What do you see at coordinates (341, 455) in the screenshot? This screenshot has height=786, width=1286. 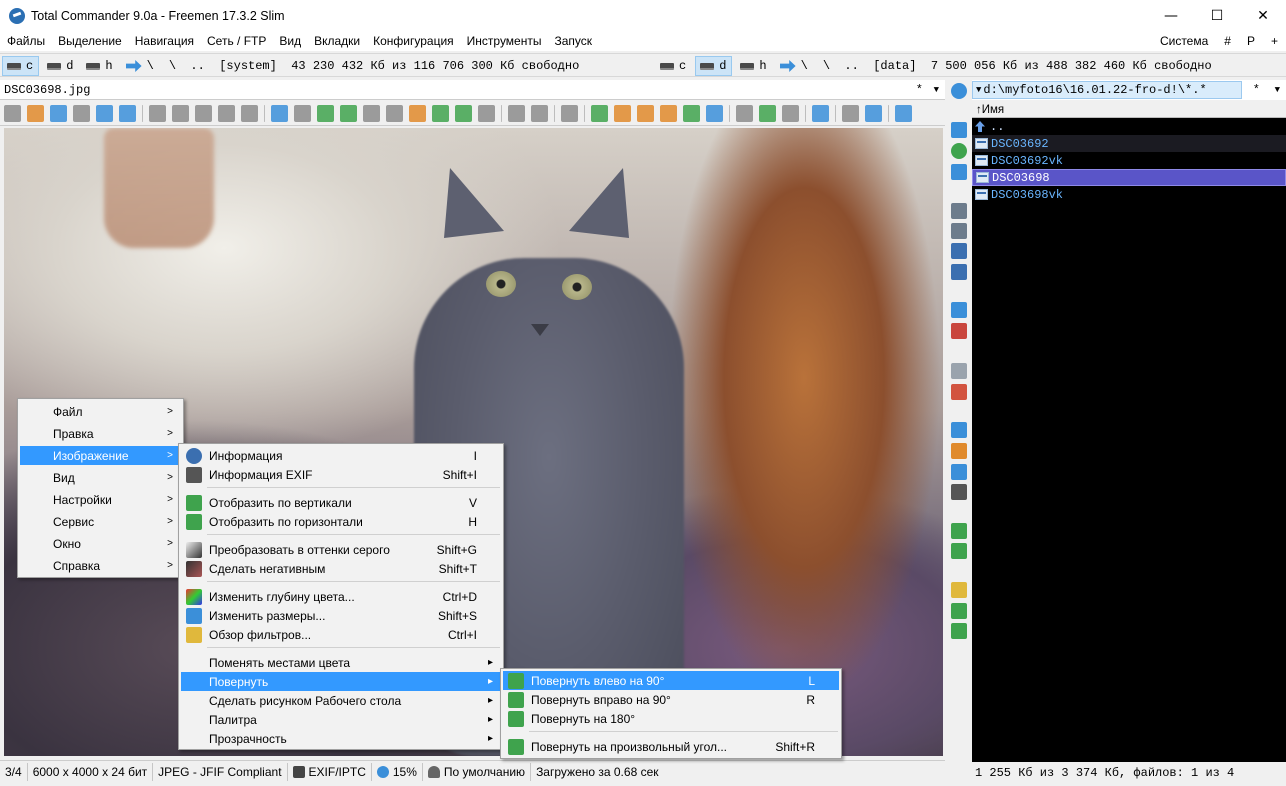 I see `menu-item-info: Информация I` at bounding box center [341, 455].